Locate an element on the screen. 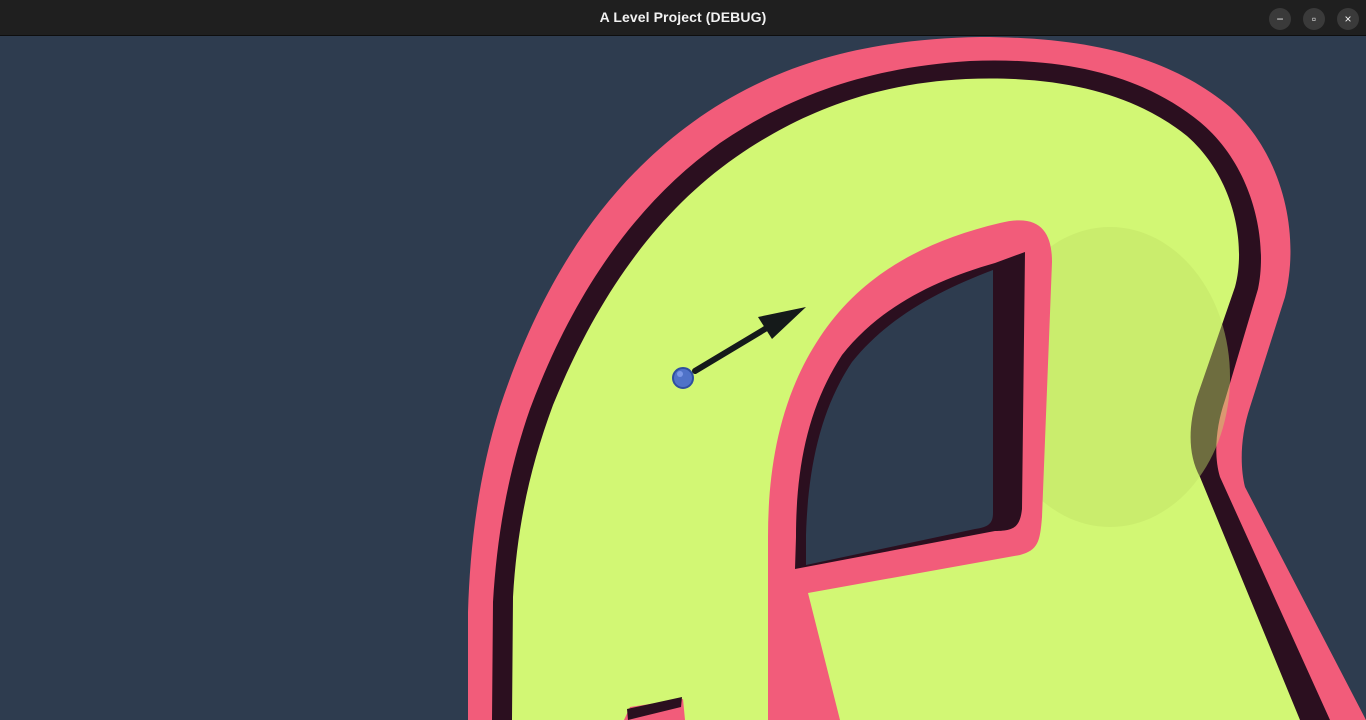 The height and width of the screenshot is (720, 1366). minimize-icon: − is located at coordinates (1280, 19).